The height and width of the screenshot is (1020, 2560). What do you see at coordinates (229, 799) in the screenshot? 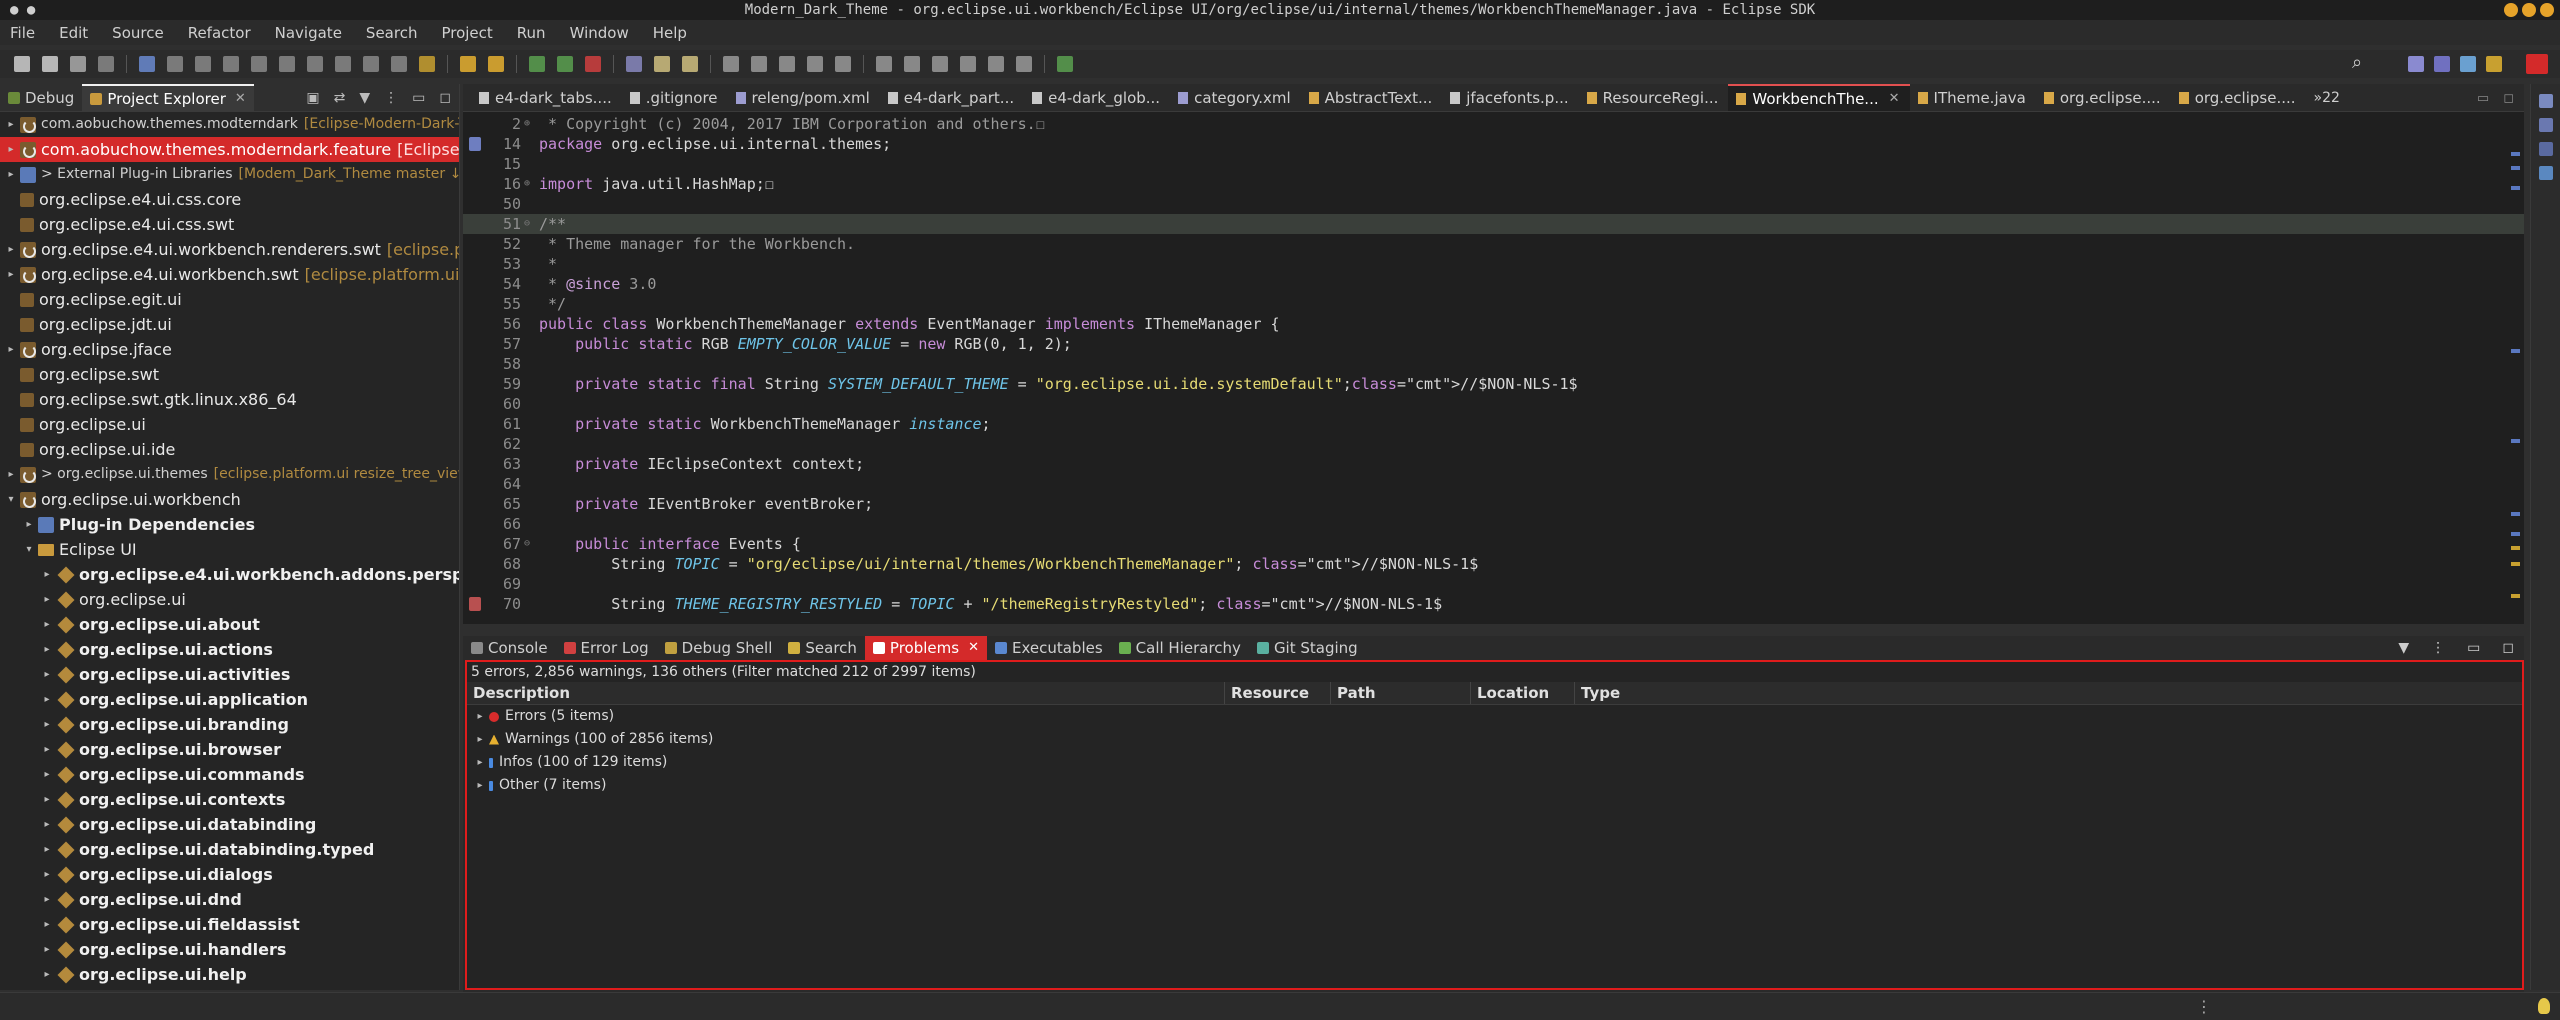
I see `tree-item: ▸ org.eclipse.ui.contexts` at bounding box center [229, 799].